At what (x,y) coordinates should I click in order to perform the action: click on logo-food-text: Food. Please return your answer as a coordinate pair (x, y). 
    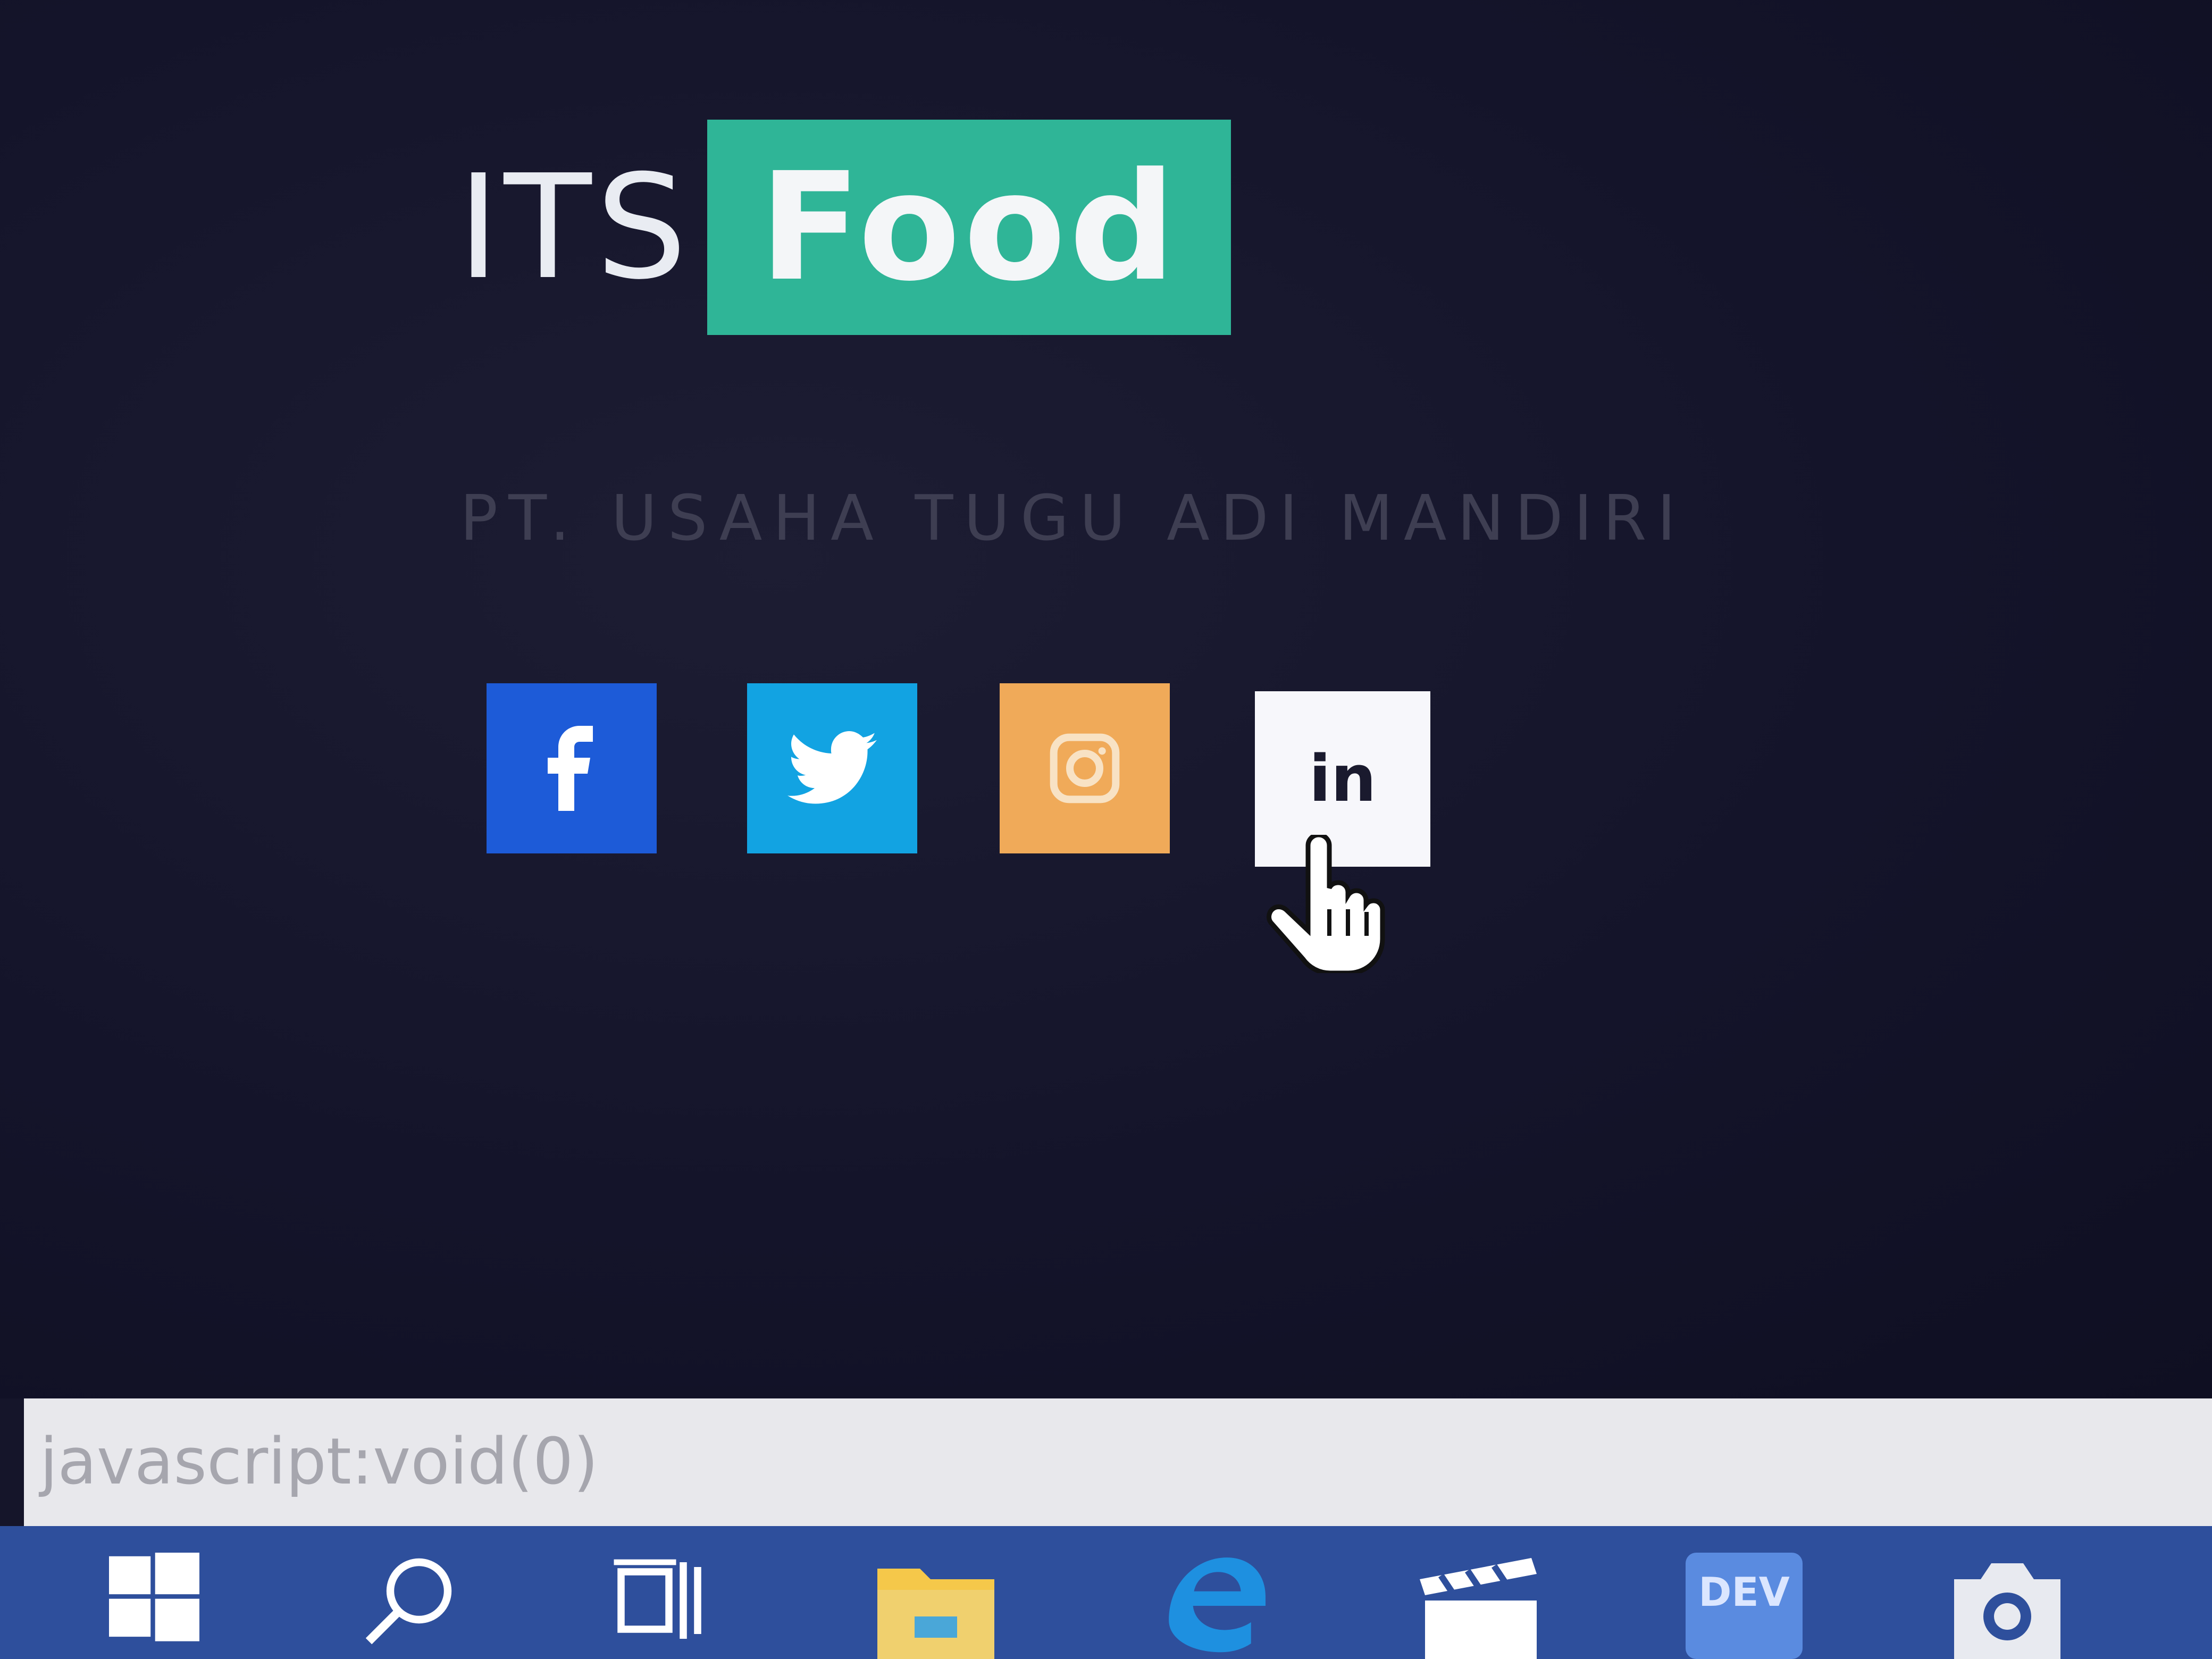
    Looking at the image, I should click on (969, 227).